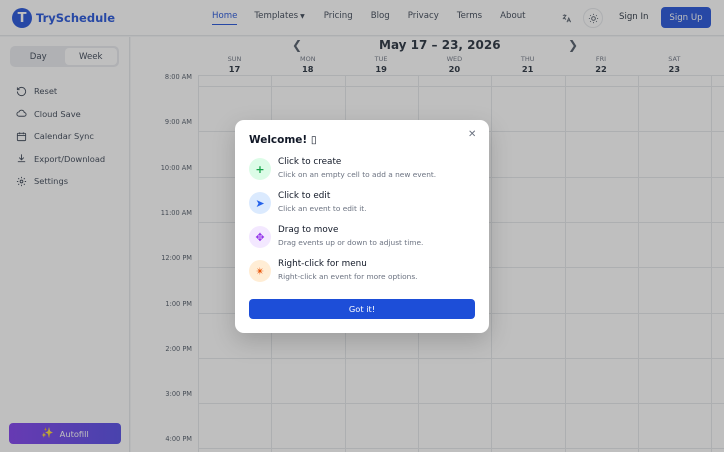  Describe the element at coordinates (348, 276) in the screenshot. I see `feature-description: Right-click an event for more options.` at that location.